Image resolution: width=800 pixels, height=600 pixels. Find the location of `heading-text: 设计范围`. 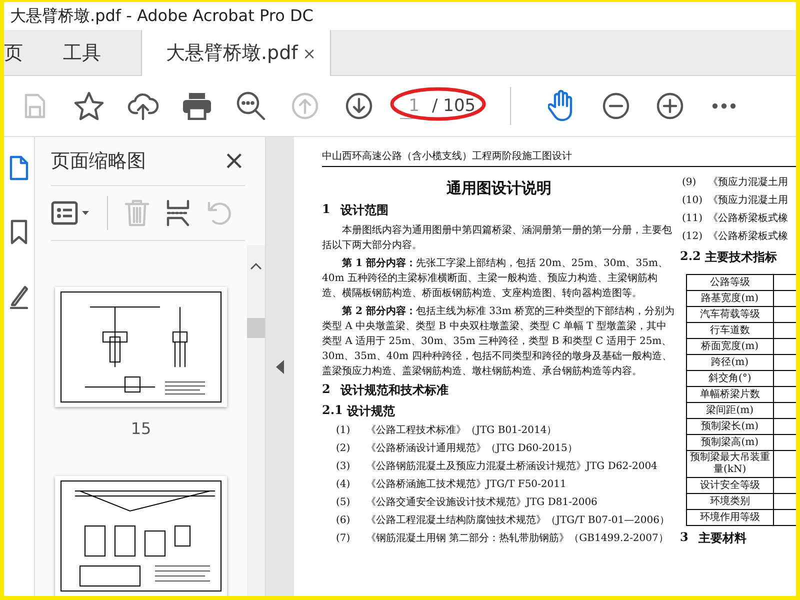

heading-text: 设计范围 is located at coordinates (364, 210).